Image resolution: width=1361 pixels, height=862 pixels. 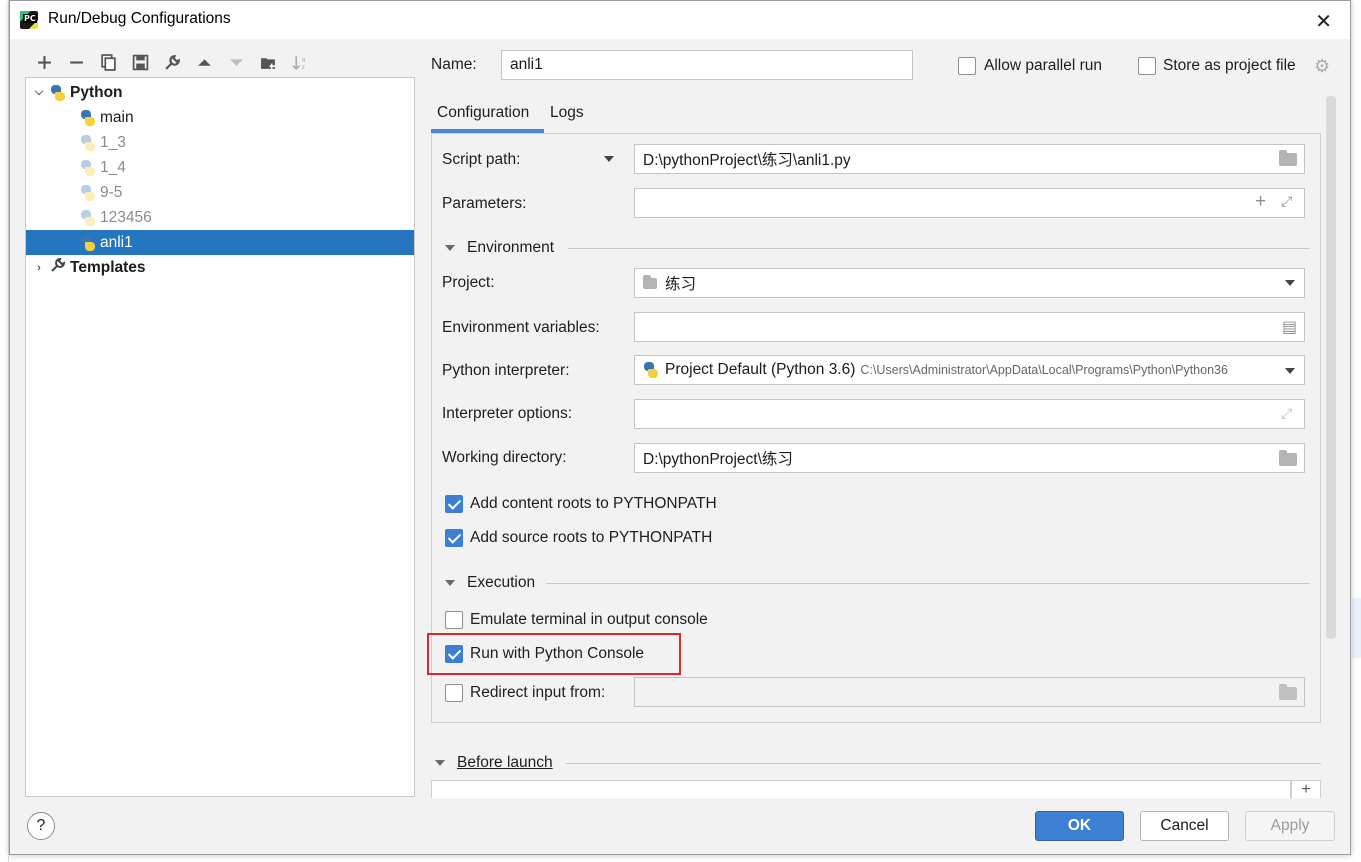 I want to click on script-path-label: Script path:, so click(x=481, y=159).